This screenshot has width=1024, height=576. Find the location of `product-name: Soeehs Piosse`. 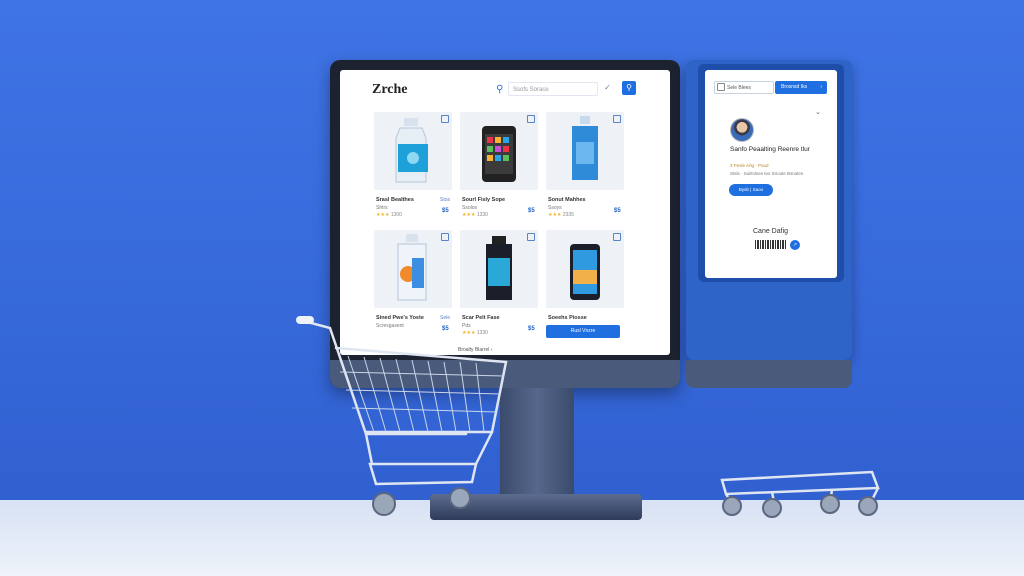

product-name: Soeehs Piosse is located at coordinates (567, 318).